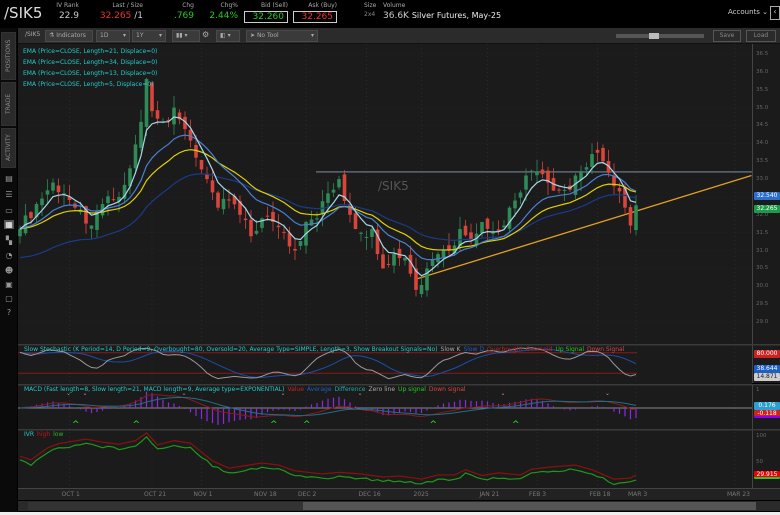 The height and width of the screenshot is (515, 780). What do you see at coordinates (762, 143) in the screenshot?
I see `price-tick: 34.0` at bounding box center [762, 143].